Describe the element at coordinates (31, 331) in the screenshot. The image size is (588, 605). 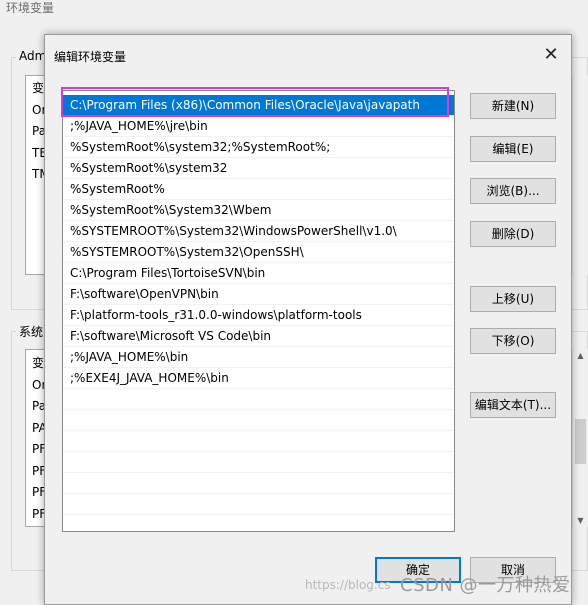
I see `system-variables-label: 系统` at that location.